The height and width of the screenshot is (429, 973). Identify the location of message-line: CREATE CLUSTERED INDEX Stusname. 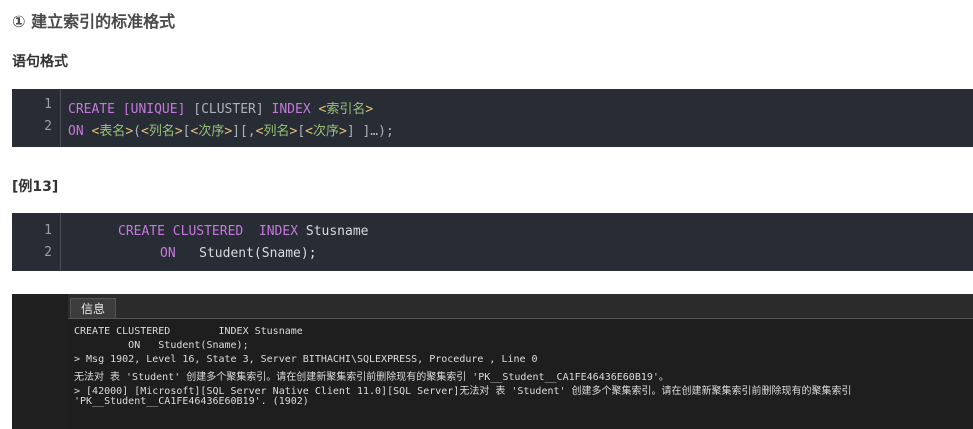
(188, 331).